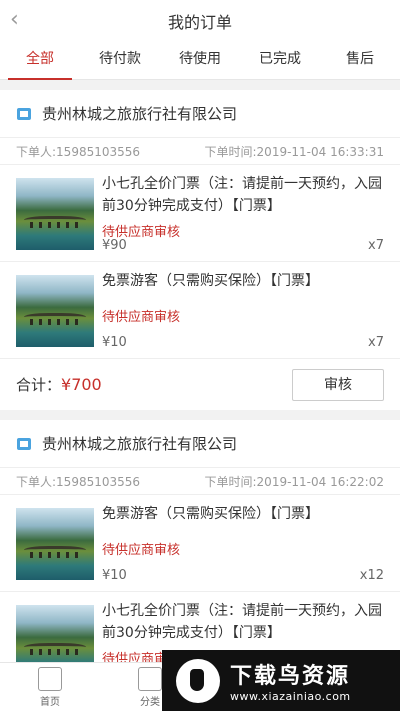  What do you see at coordinates (243, 310) in the screenshot?
I see `item-info: 免票游客（只需购买保险）【门票】 待供应商审核 ¥10 x7` at bounding box center [243, 310].